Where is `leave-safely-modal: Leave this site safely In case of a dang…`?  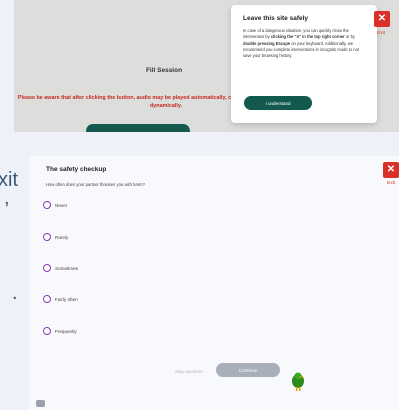
leave-safely-modal: Leave this site safely In case of a dang… is located at coordinates (304, 64).